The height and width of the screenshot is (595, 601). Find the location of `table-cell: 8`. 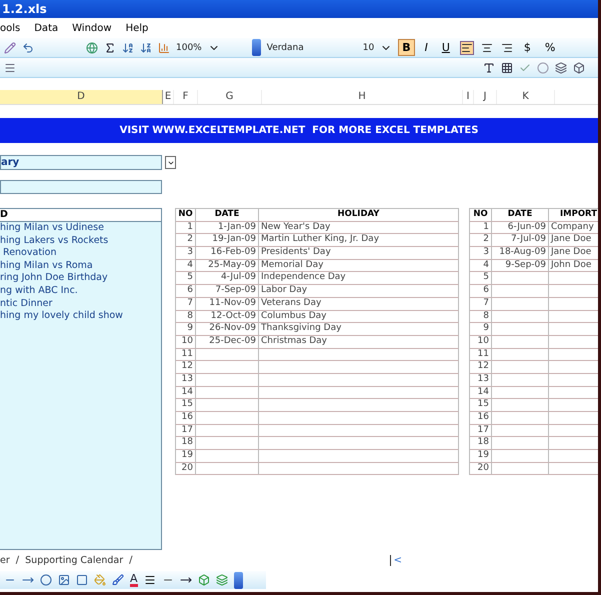

table-cell: 8 is located at coordinates (481, 317).